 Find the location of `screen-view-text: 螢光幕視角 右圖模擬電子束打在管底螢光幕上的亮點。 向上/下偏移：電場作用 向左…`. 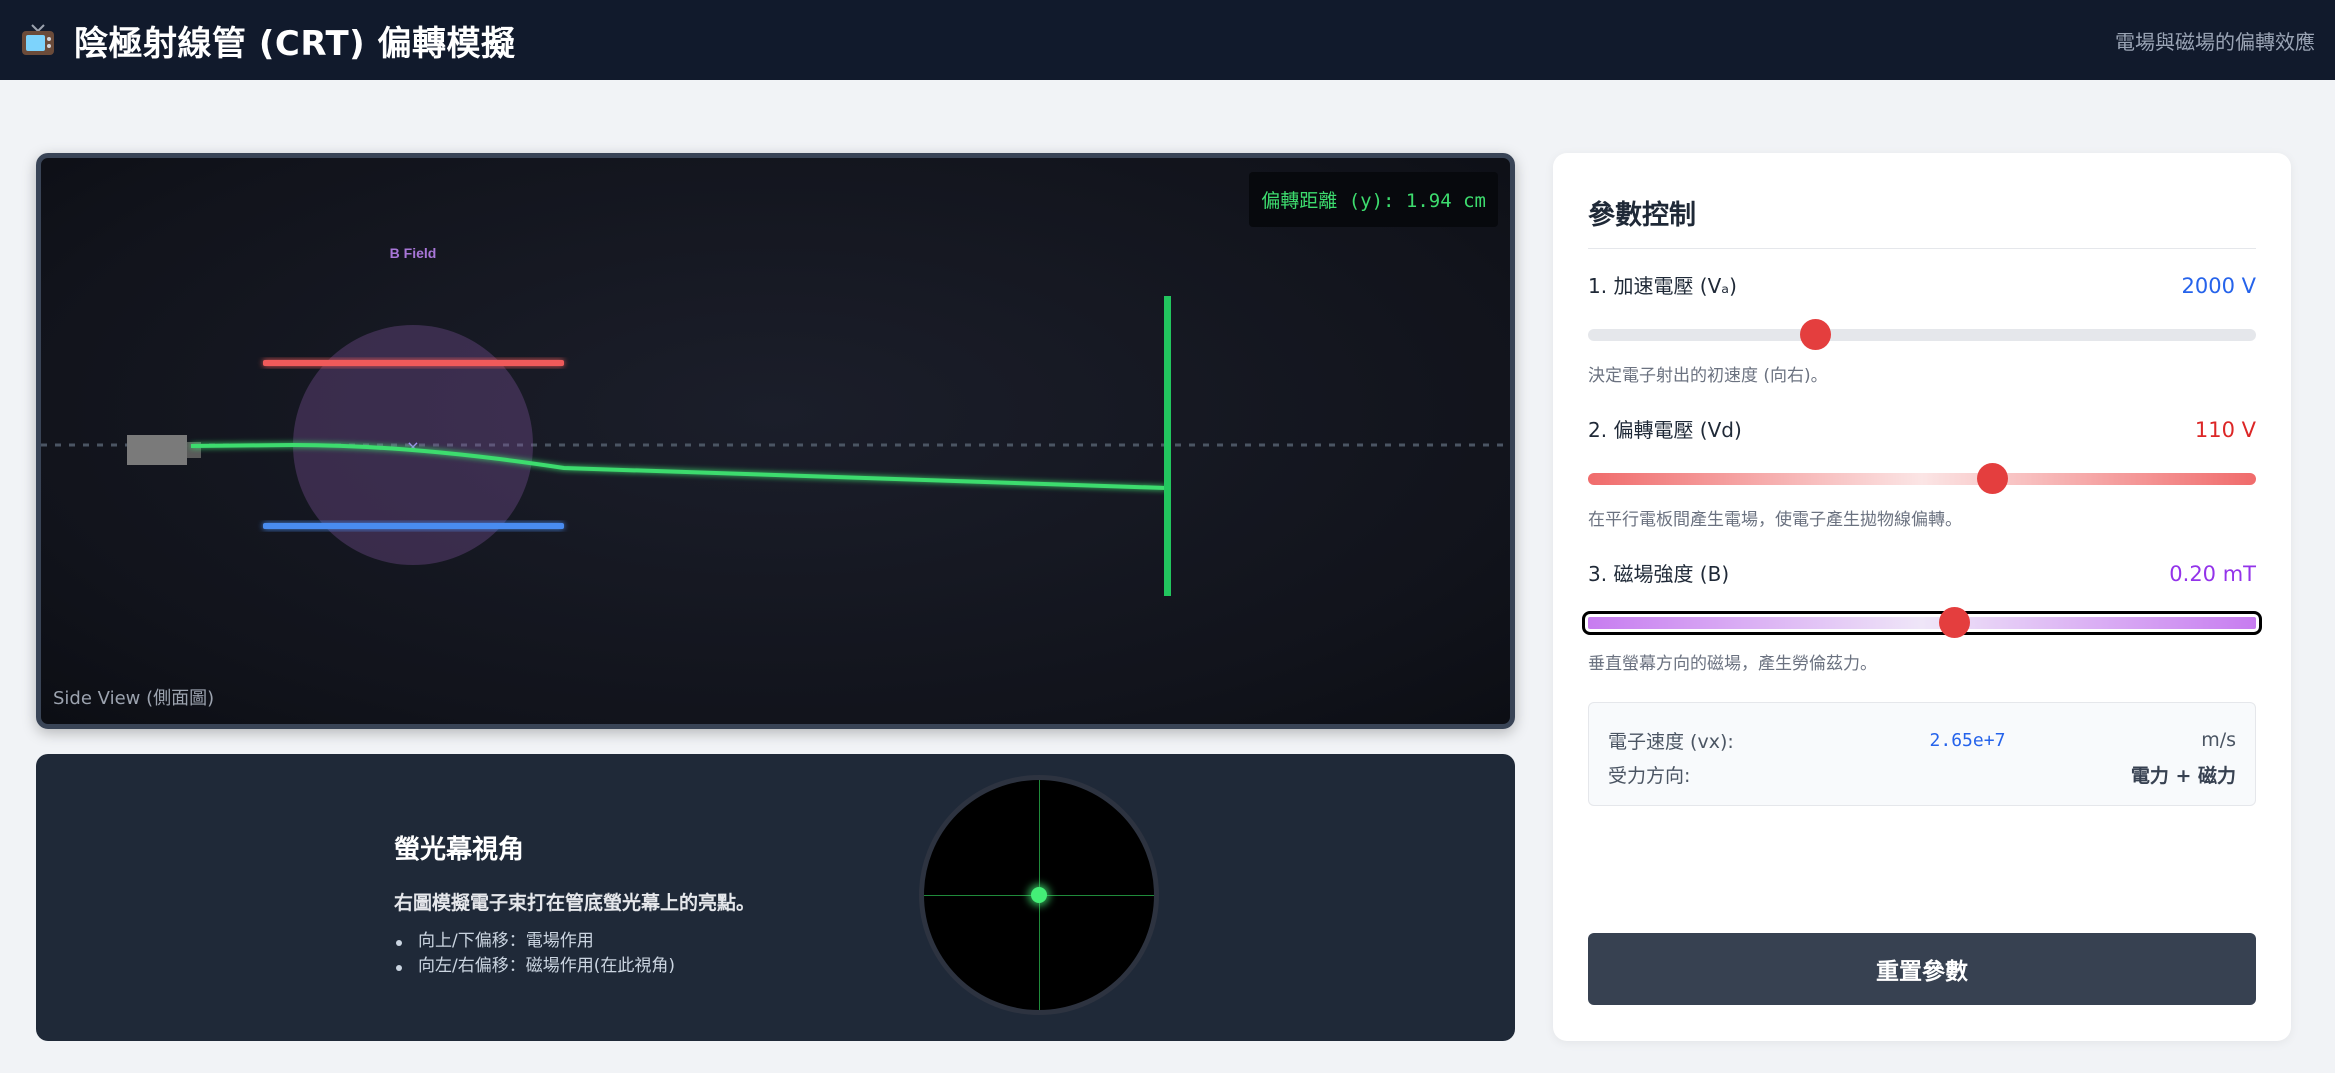

screen-view-text: 螢光幕視角 右圖模擬電子束打在管底螢光幕上的亮點。 向上/下偏移：電場作用 向左… is located at coordinates (574, 904).